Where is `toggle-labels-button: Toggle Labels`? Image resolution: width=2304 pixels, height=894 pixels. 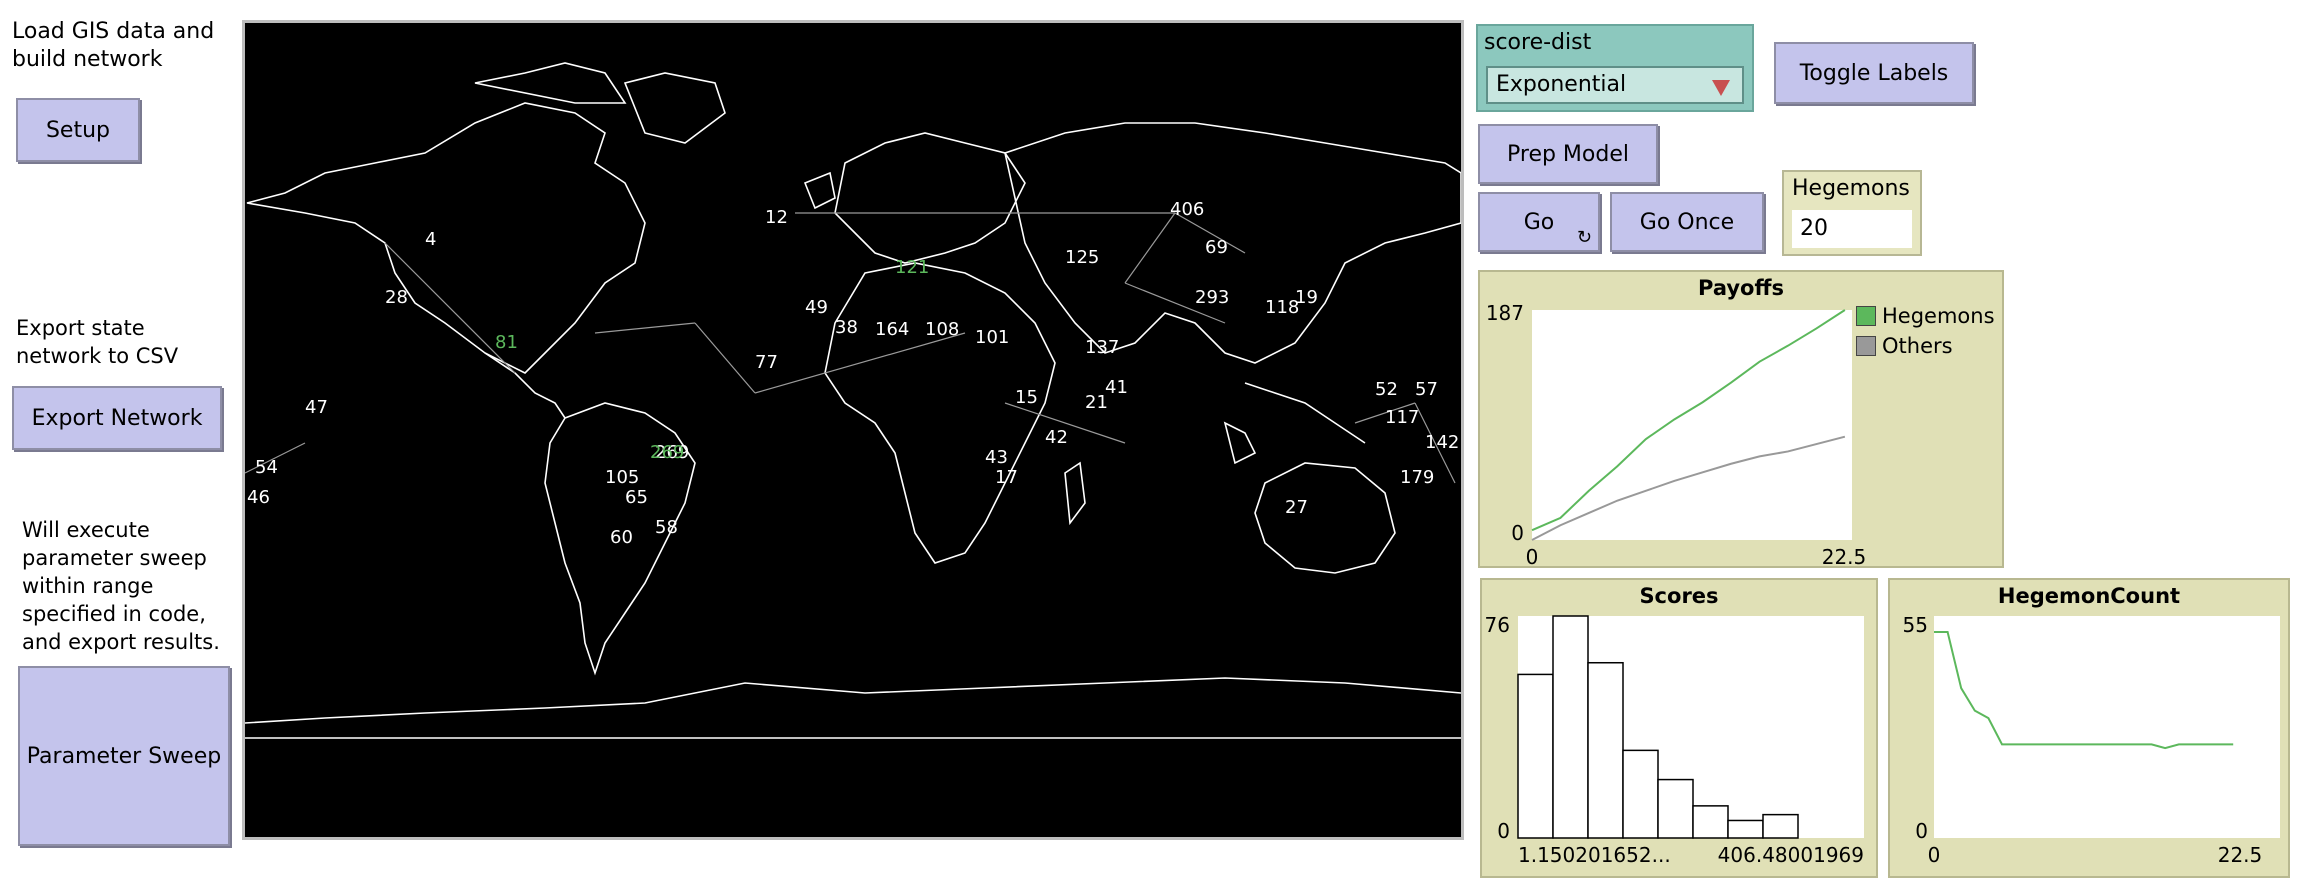
toggle-labels-button: Toggle Labels is located at coordinates (1874, 73).